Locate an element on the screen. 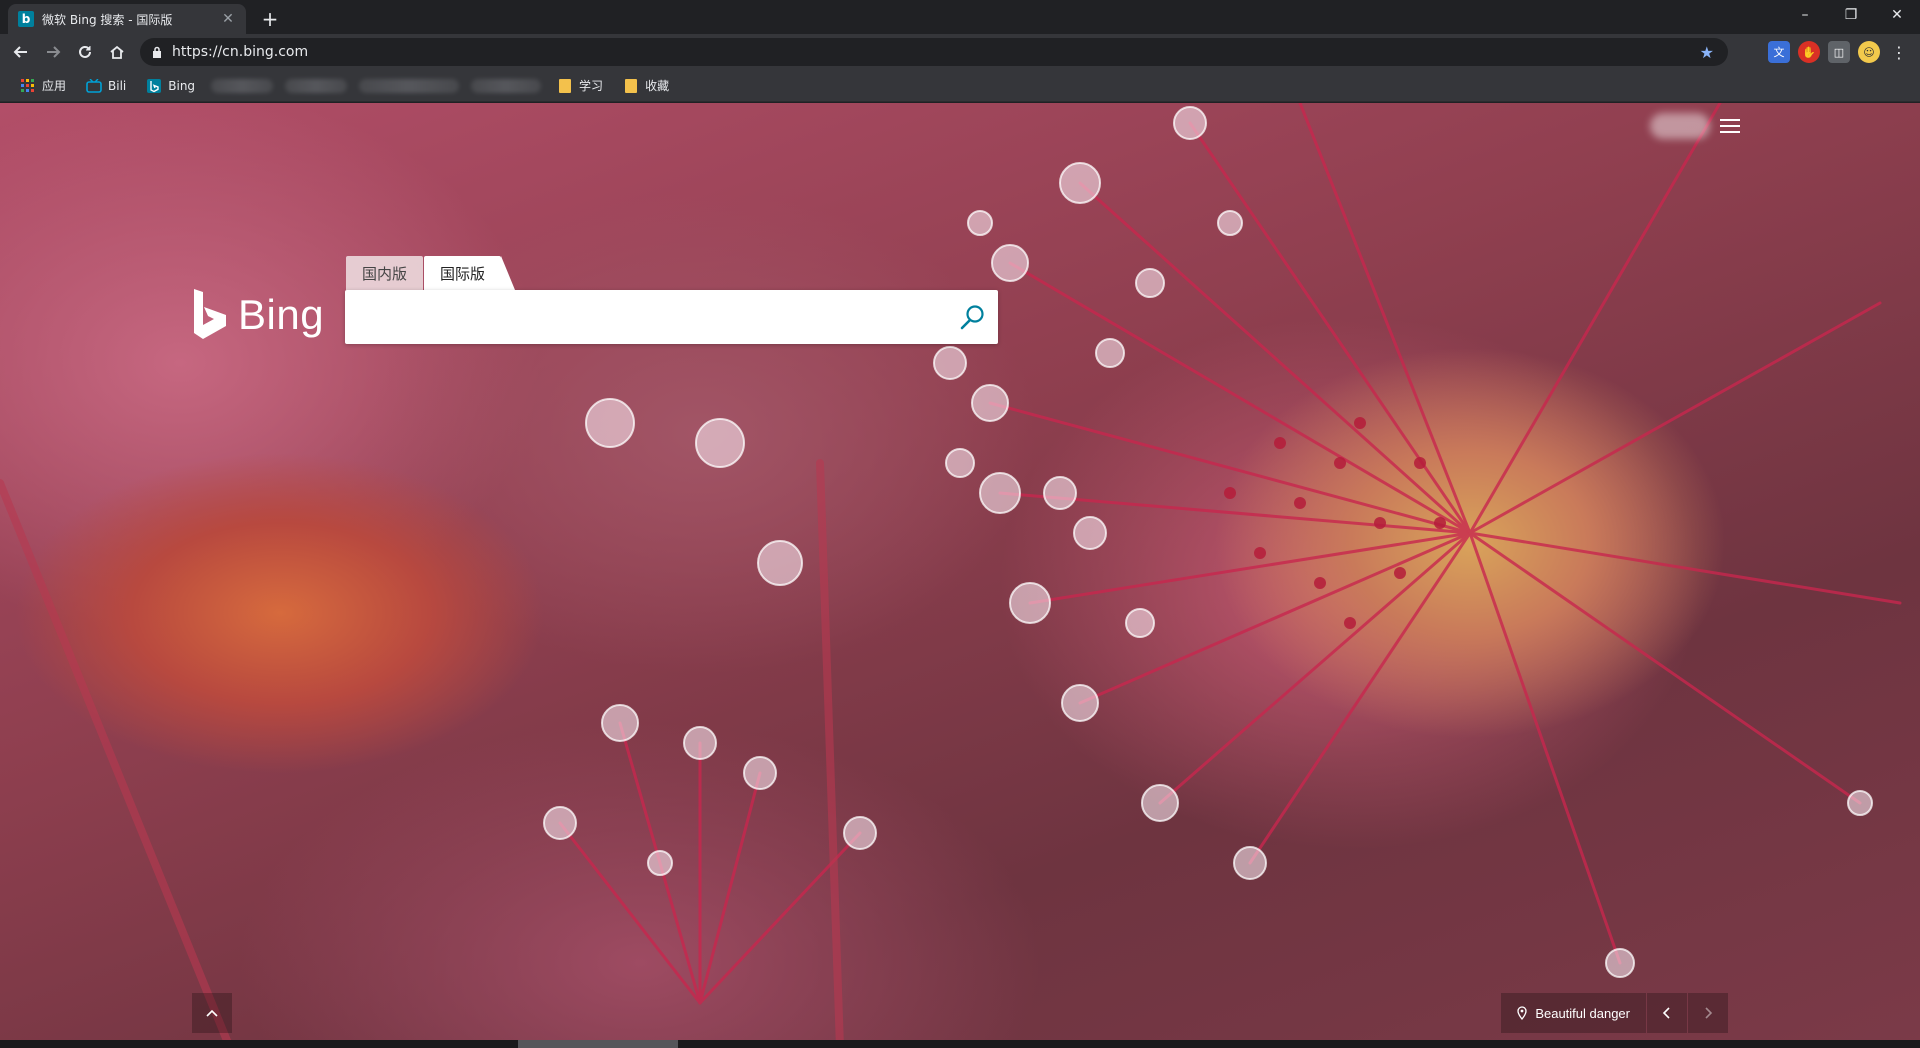 Image resolution: width=1920 pixels, height=1048 pixels. address-bar: https://cn.bing.com ★ is located at coordinates (934, 52).